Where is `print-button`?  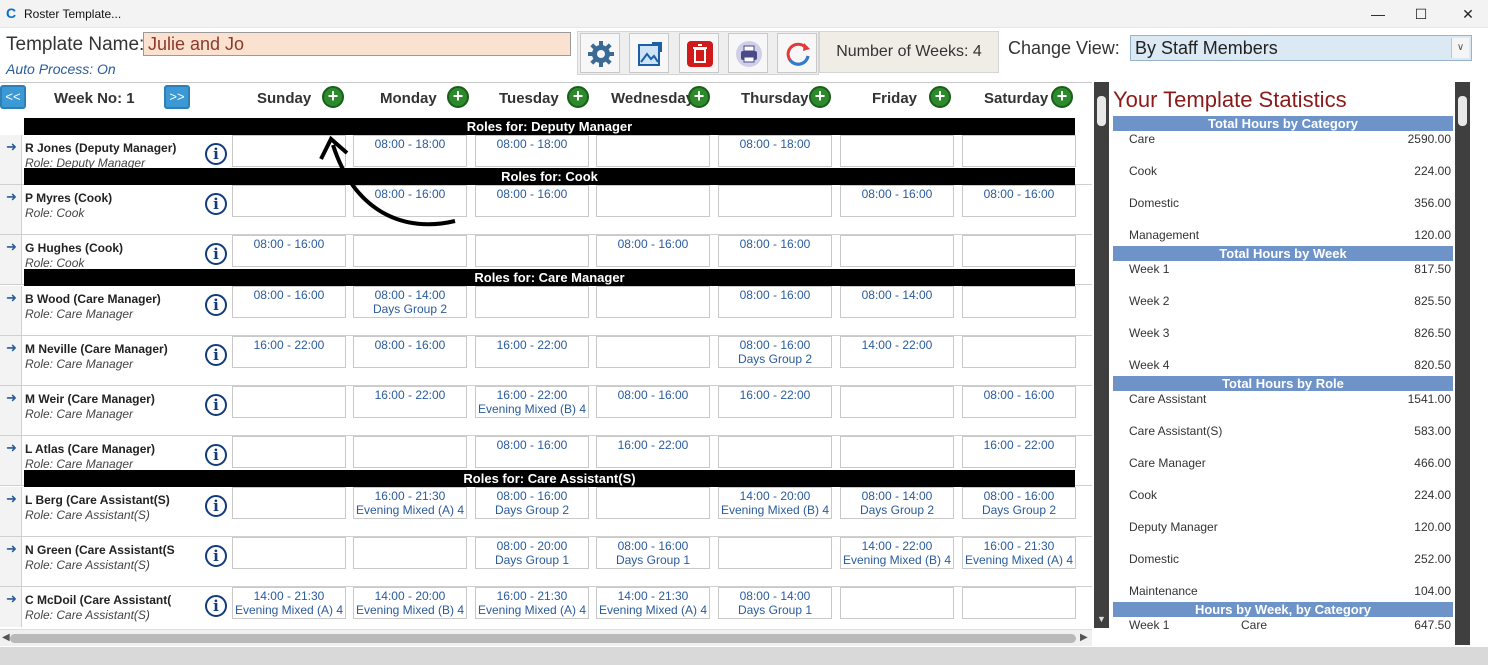
print-button is located at coordinates (748, 53).